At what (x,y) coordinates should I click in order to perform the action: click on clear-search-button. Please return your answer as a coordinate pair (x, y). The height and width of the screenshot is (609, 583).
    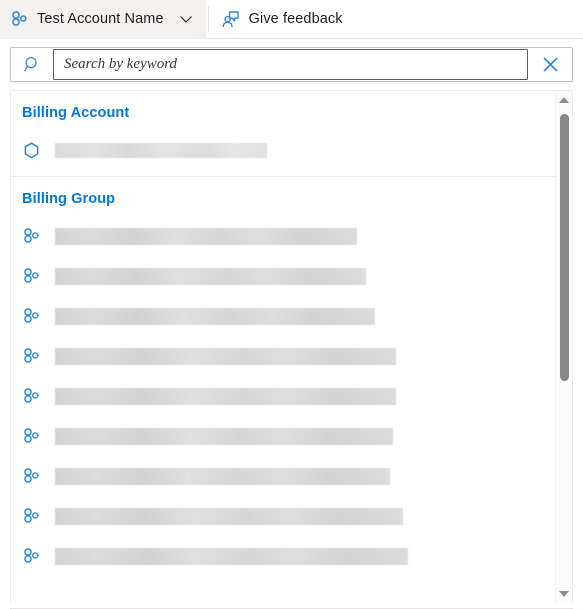
    Looking at the image, I should click on (550, 64).